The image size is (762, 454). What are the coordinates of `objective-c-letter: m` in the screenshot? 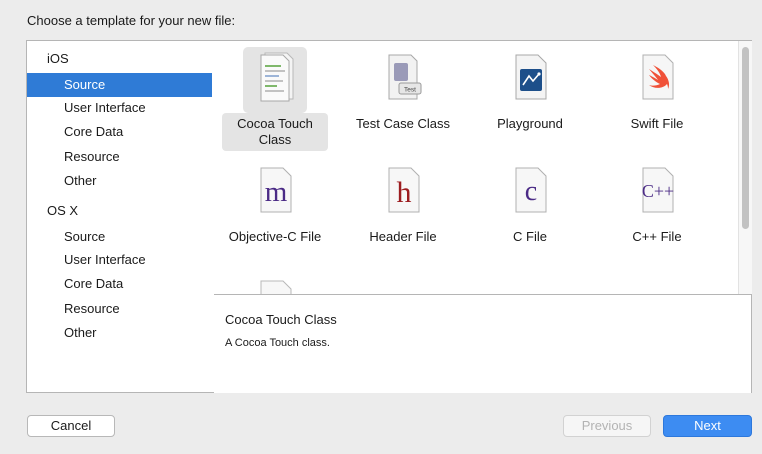 It's located at (276, 192).